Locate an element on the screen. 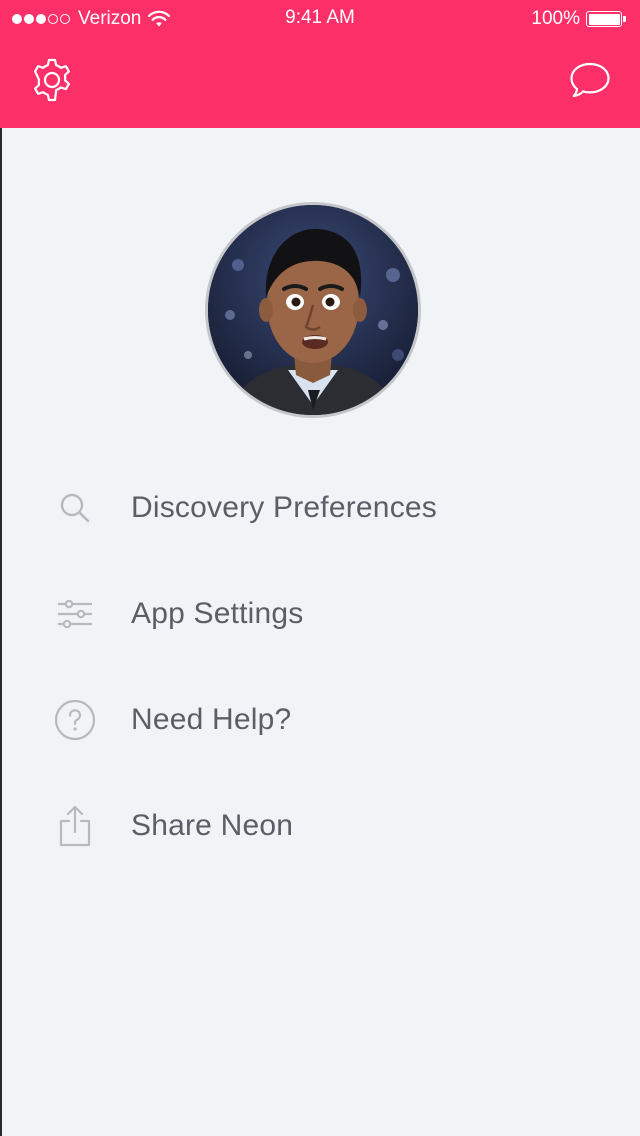  menu-item-app-settings: App Settings is located at coordinates (320, 614).